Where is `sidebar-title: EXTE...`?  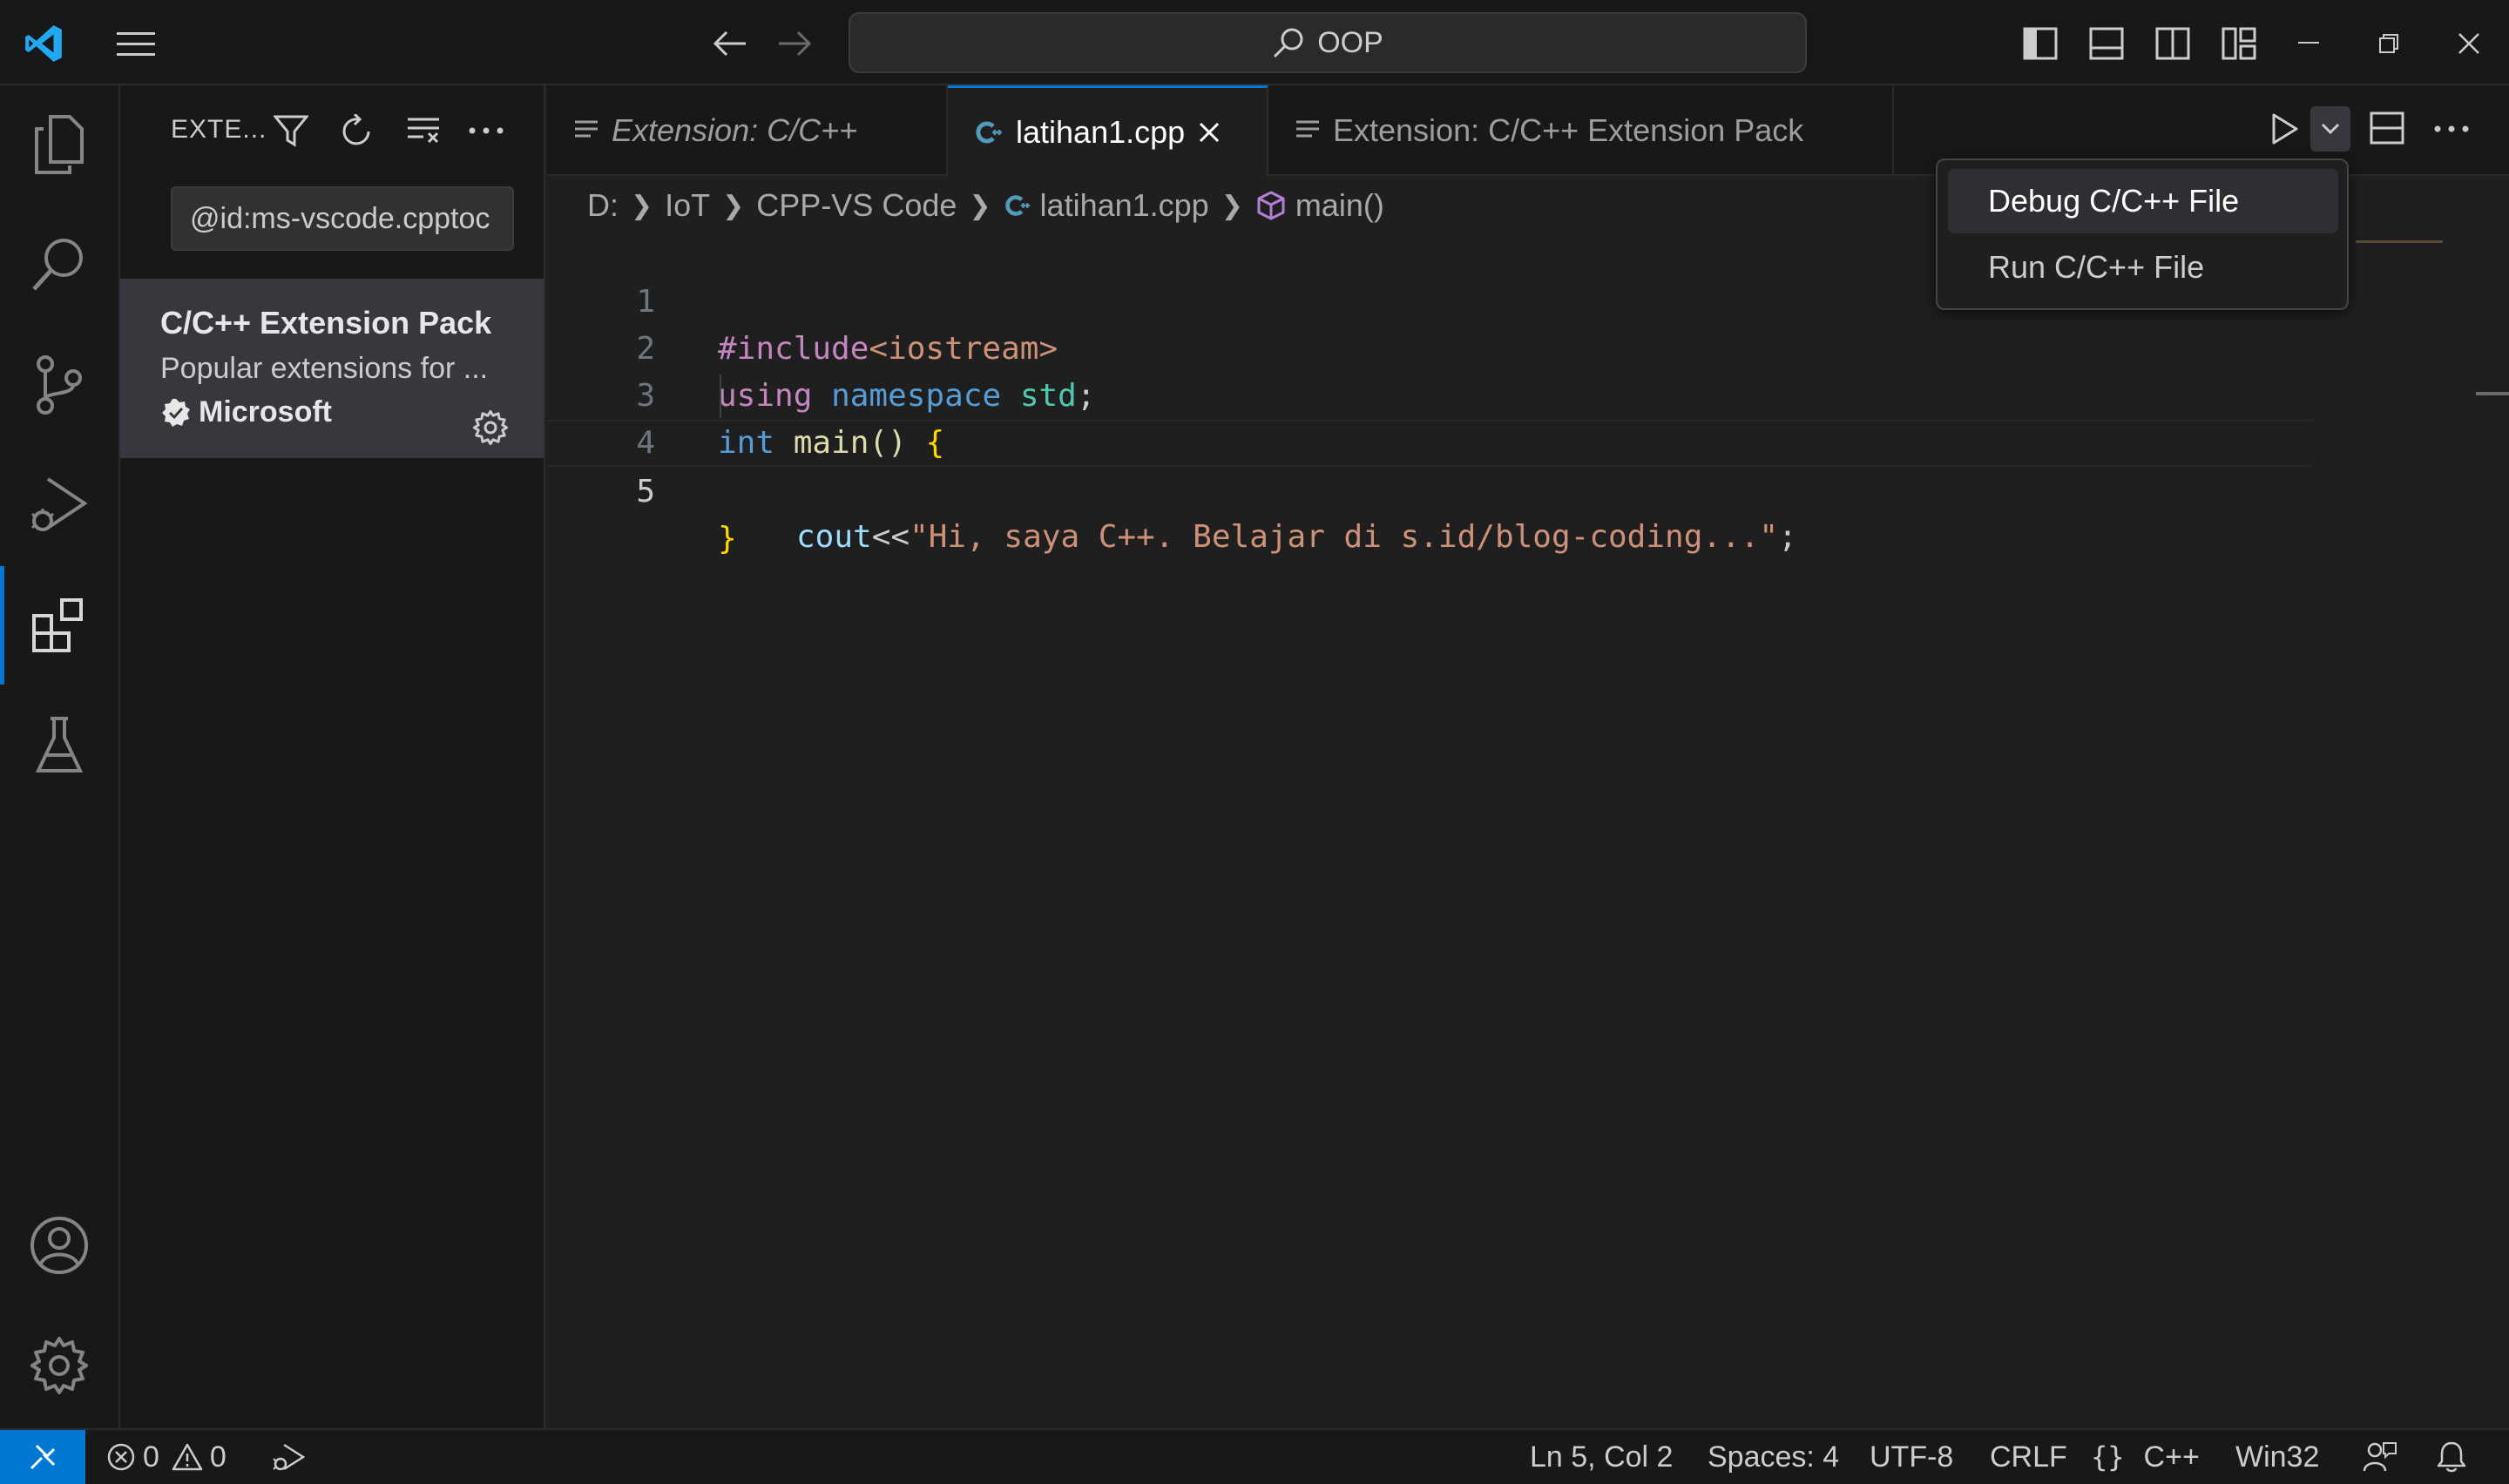
sidebar-title: EXTE... is located at coordinates (219, 129).